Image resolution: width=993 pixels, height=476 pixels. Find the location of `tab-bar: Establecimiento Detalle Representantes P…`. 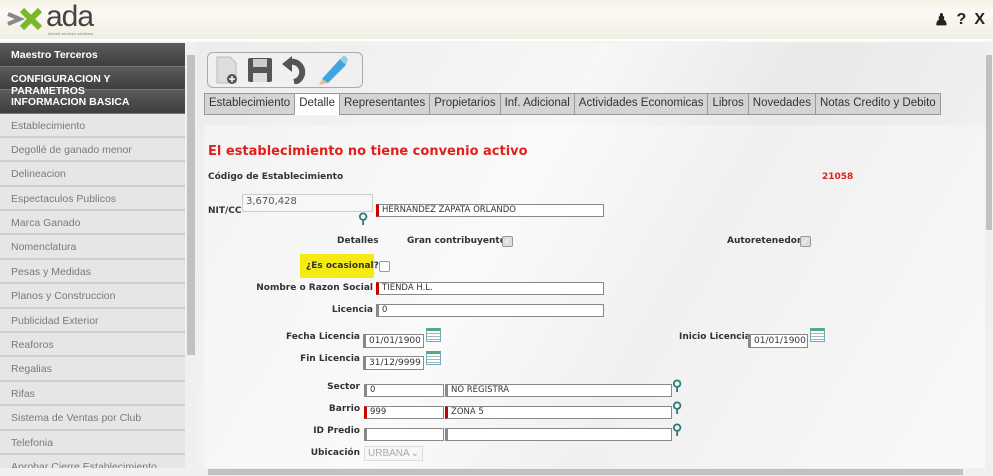

tab-bar: Establecimiento Detalle Representantes P… is located at coordinates (572, 104).